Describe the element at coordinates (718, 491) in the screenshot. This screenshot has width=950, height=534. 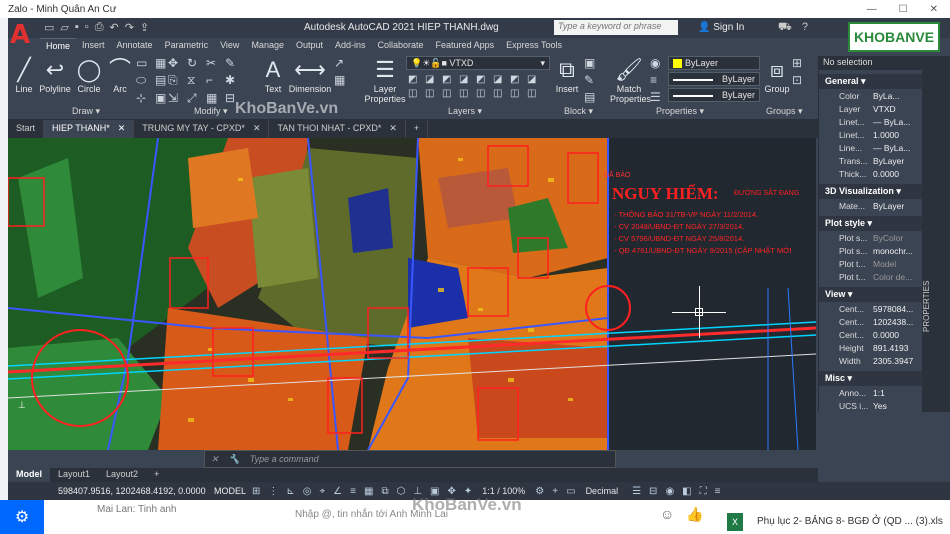
I see `customize-icon: ≡` at that location.